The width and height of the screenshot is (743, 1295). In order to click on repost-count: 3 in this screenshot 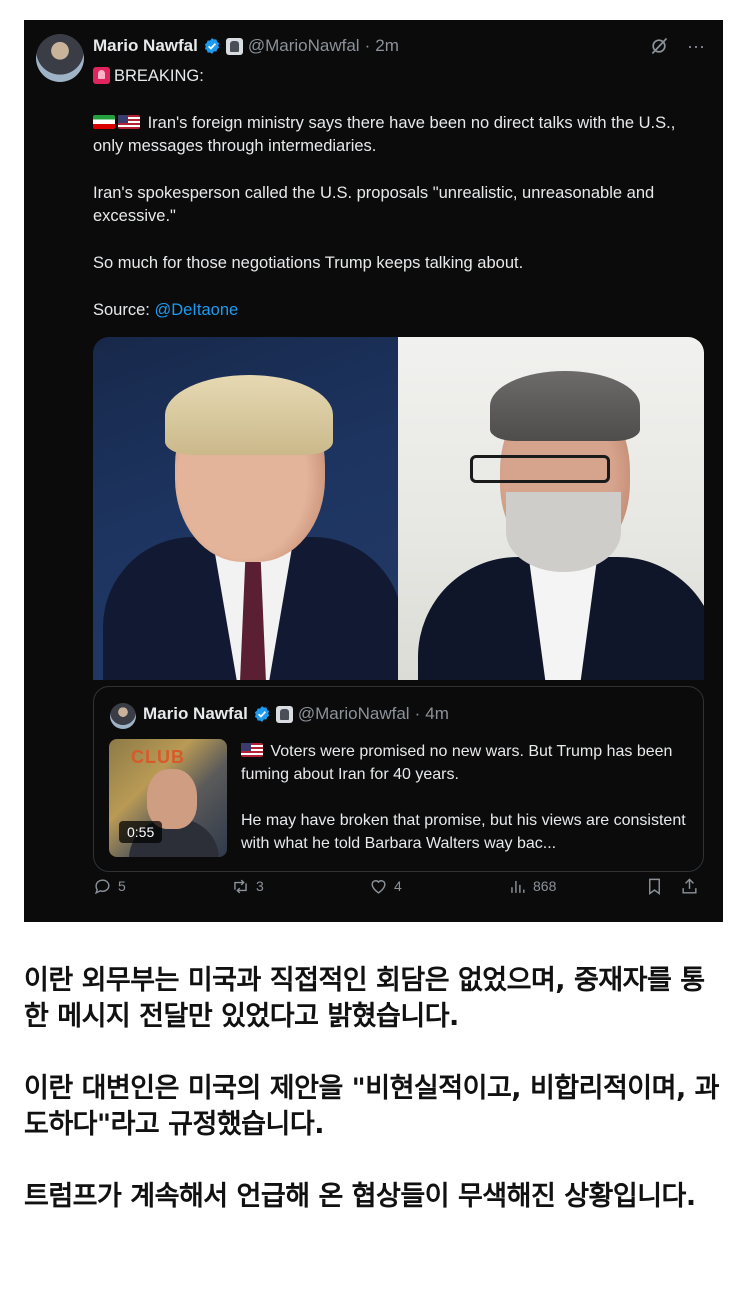, I will do `click(260, 886)`.